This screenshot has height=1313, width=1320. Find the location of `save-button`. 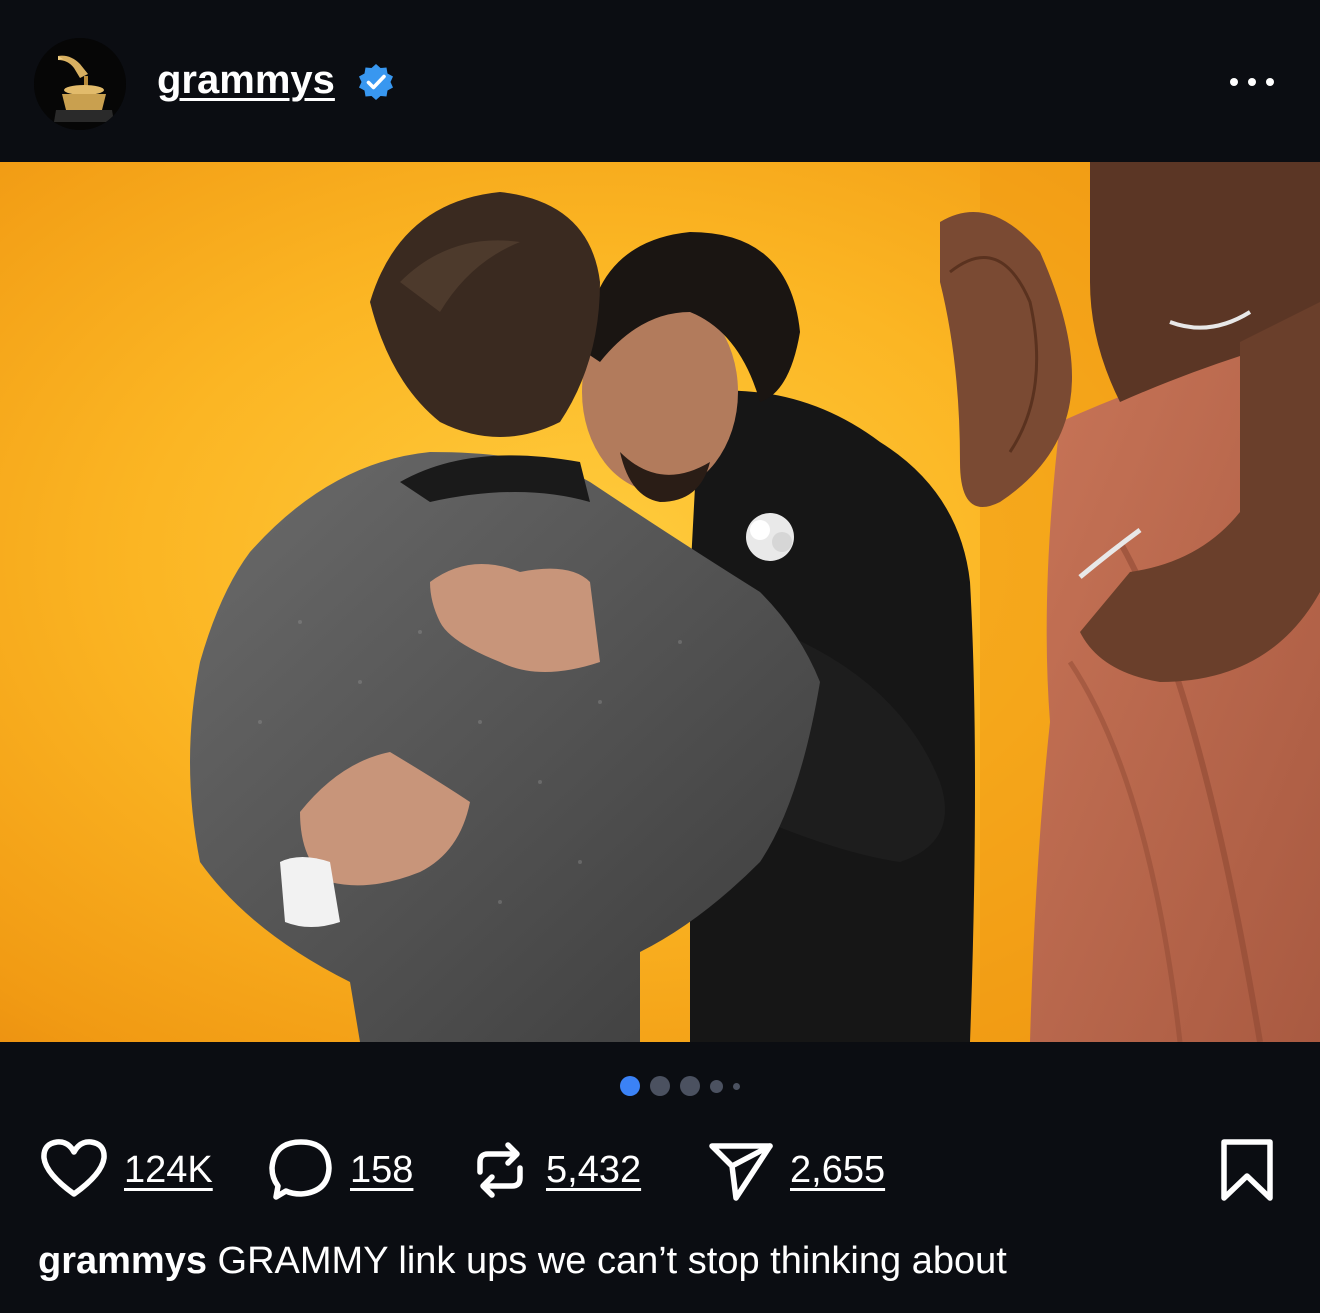

save-button is located at coordinates (1247, 1170).